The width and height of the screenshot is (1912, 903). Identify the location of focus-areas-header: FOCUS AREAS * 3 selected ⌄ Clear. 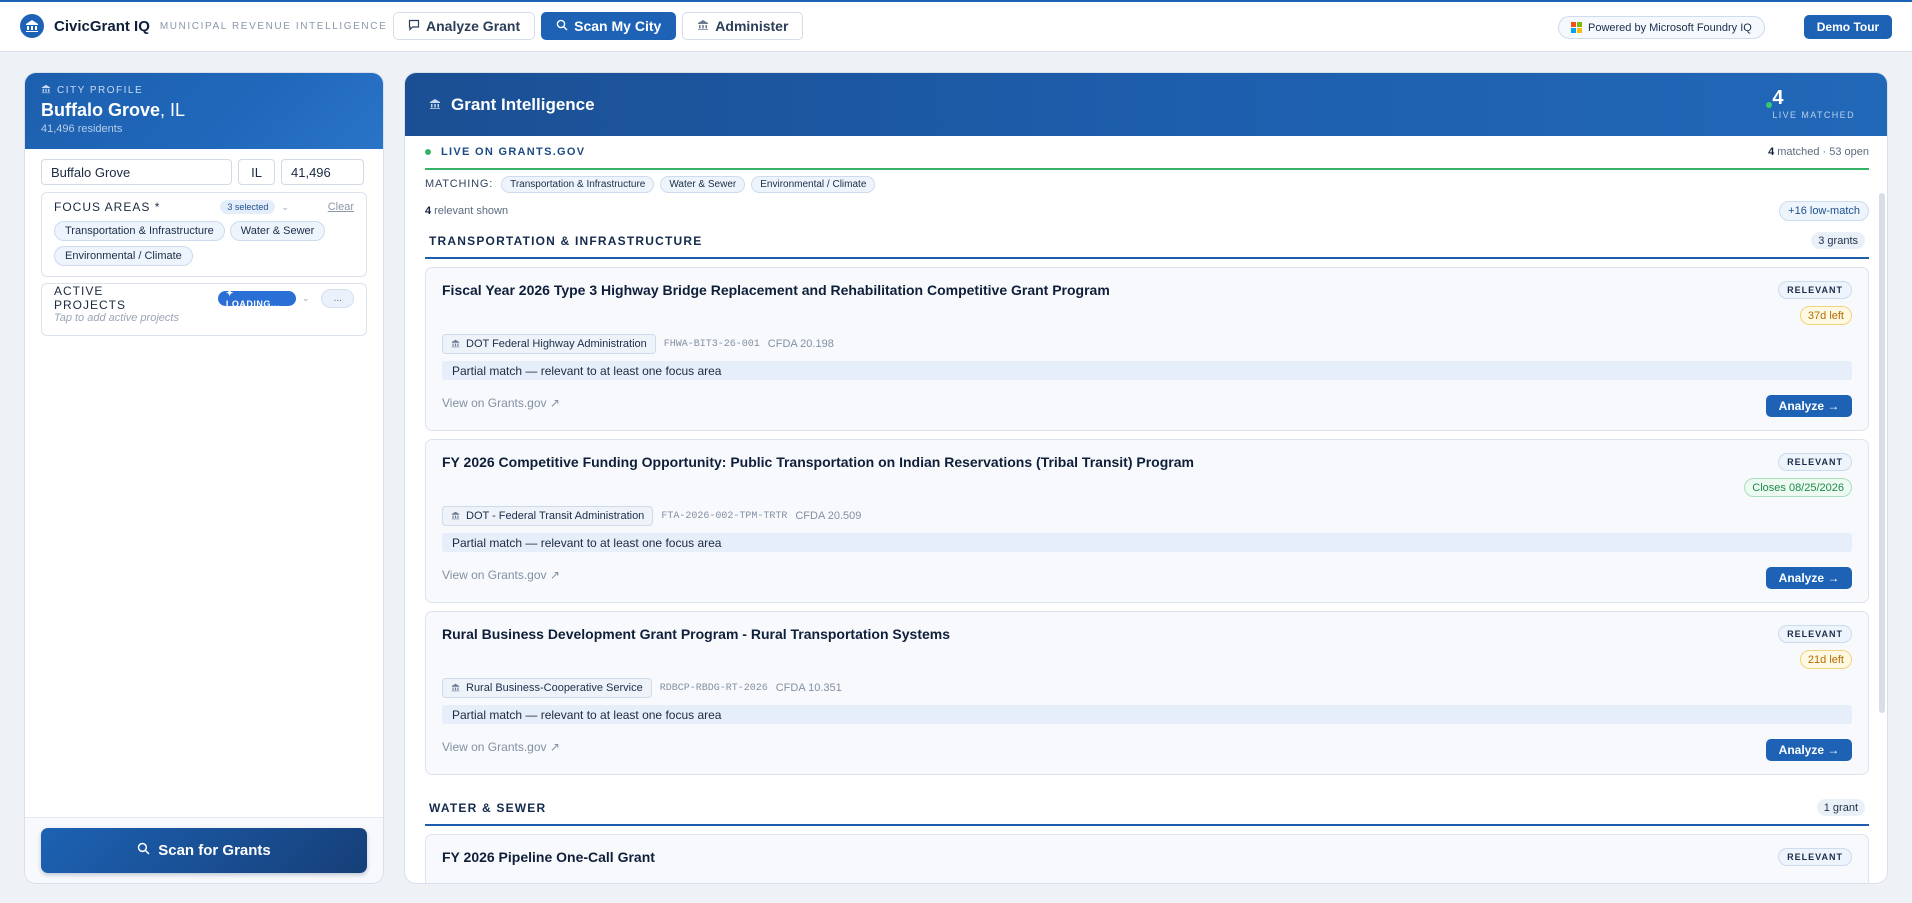
(204, 204).